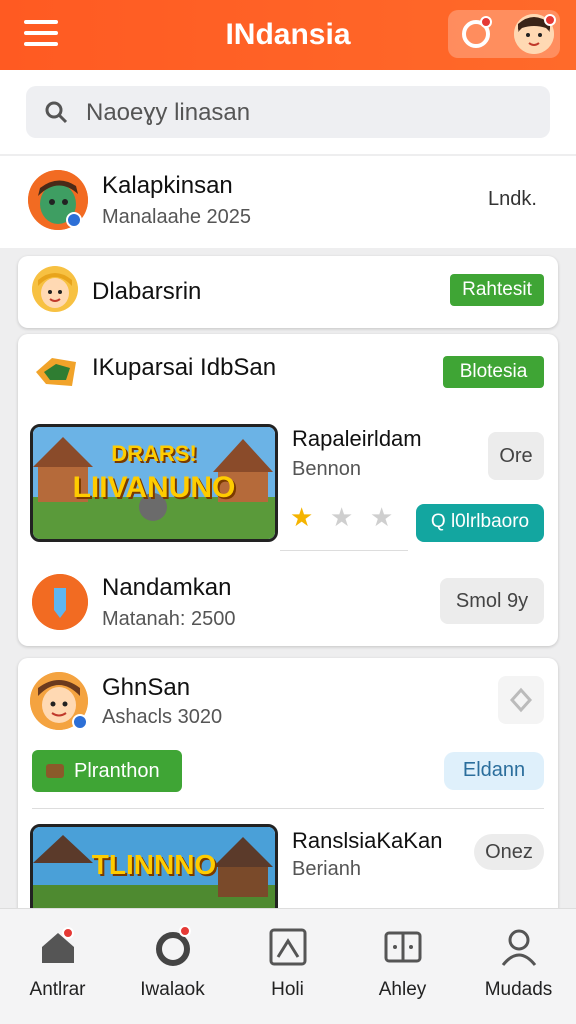  What do you see at coordinates (146, 687) in the screenshot?
I see `card-title: GhnSan` at bounding box center [146, 687].